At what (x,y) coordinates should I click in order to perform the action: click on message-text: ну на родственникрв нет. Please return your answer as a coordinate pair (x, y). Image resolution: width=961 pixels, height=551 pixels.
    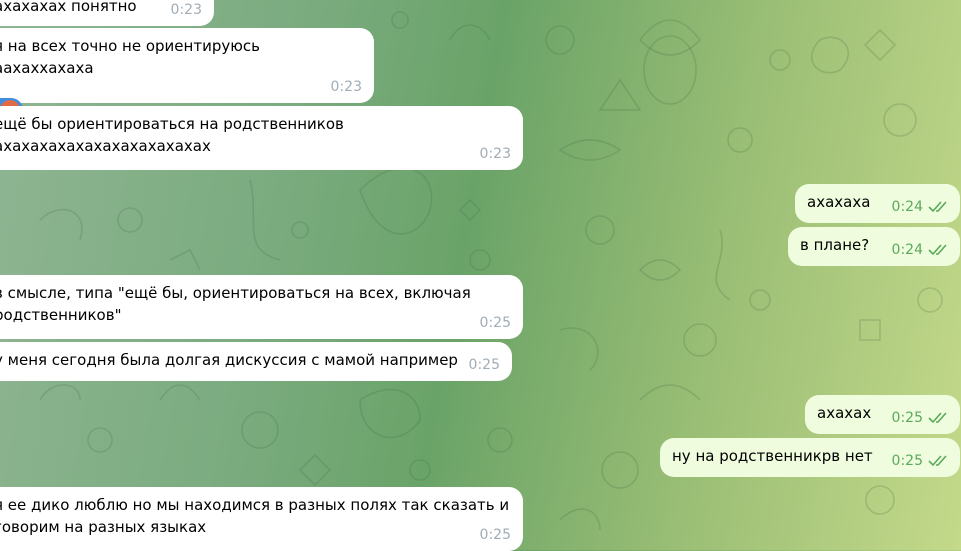
    Looking at the image, I should click on (772, 456).